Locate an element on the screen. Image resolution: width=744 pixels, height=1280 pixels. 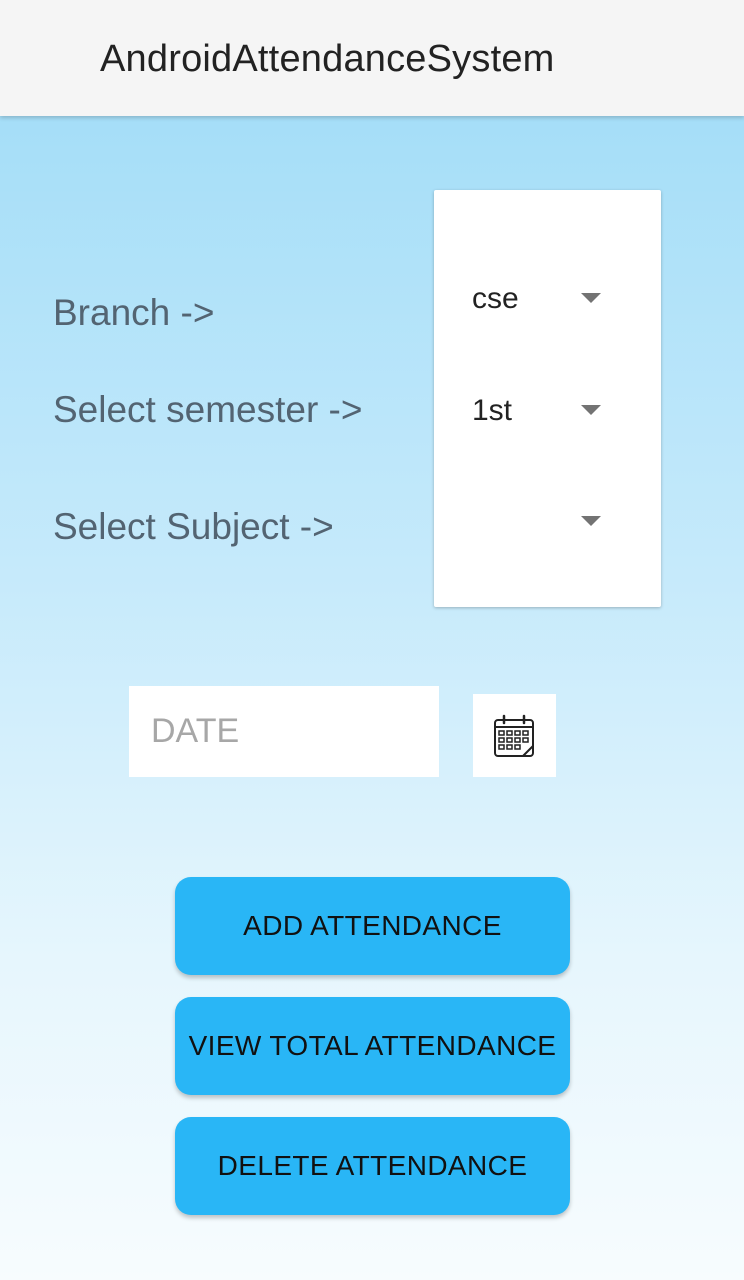
app-bar: AndroidAttendanceSystem is located at coordinates (372, 58).